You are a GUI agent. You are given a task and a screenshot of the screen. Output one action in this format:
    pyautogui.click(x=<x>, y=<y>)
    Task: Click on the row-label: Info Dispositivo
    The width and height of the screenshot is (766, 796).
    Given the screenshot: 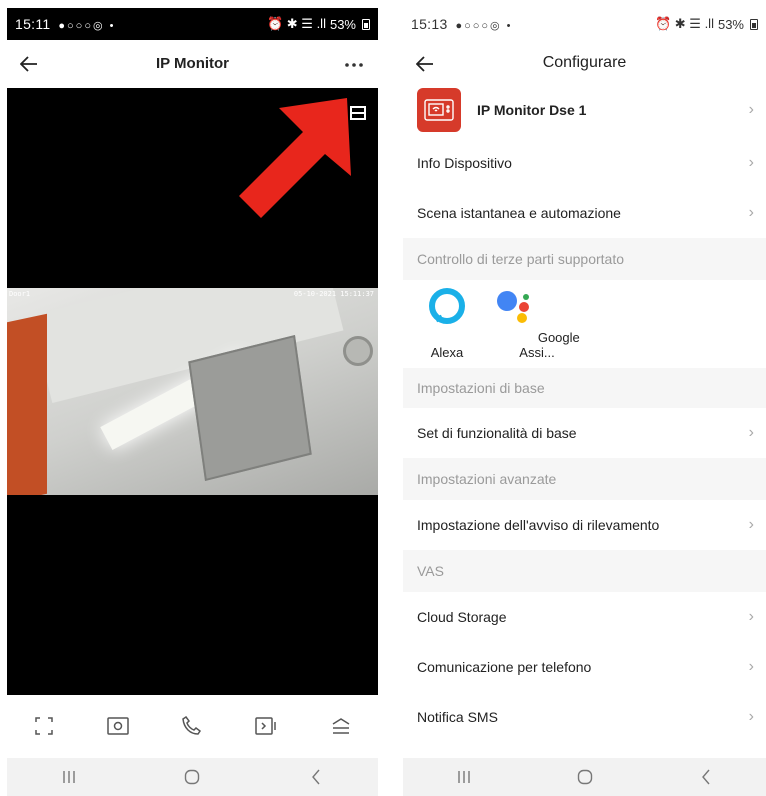 What is the action you would take?
    pyautogui.click(x=464, y=163)
    